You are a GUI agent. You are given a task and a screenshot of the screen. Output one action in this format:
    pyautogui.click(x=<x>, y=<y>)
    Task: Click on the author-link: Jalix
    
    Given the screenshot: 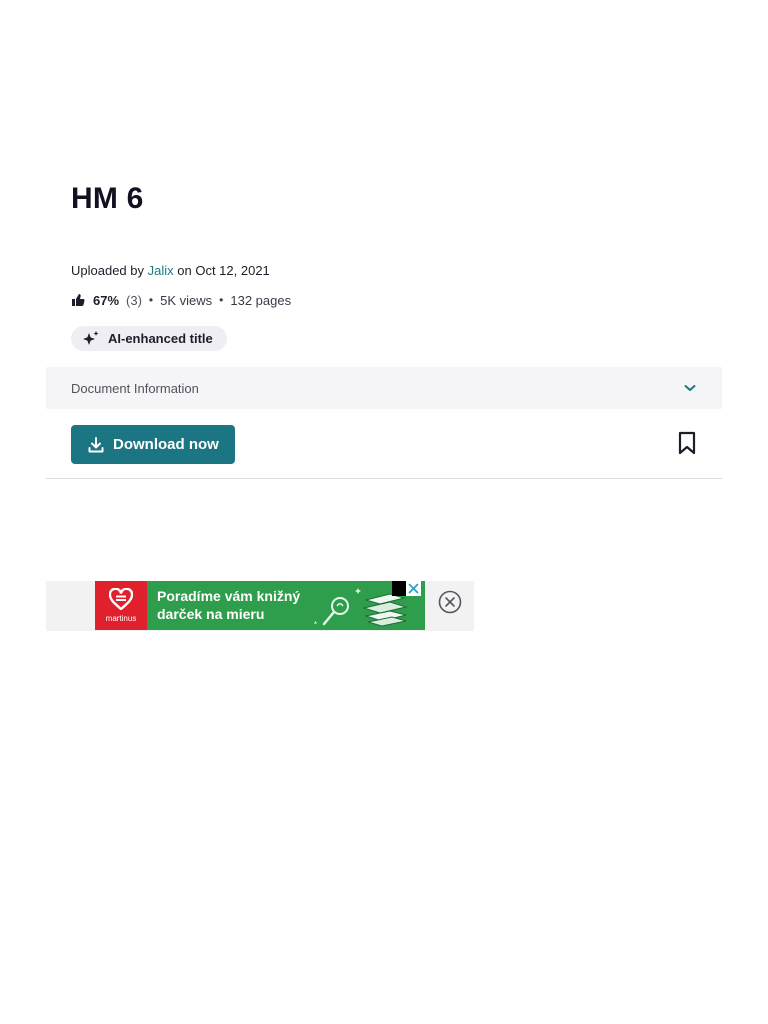 What is the action you would take?
    pyautogui.click(x=161, y=270)
    